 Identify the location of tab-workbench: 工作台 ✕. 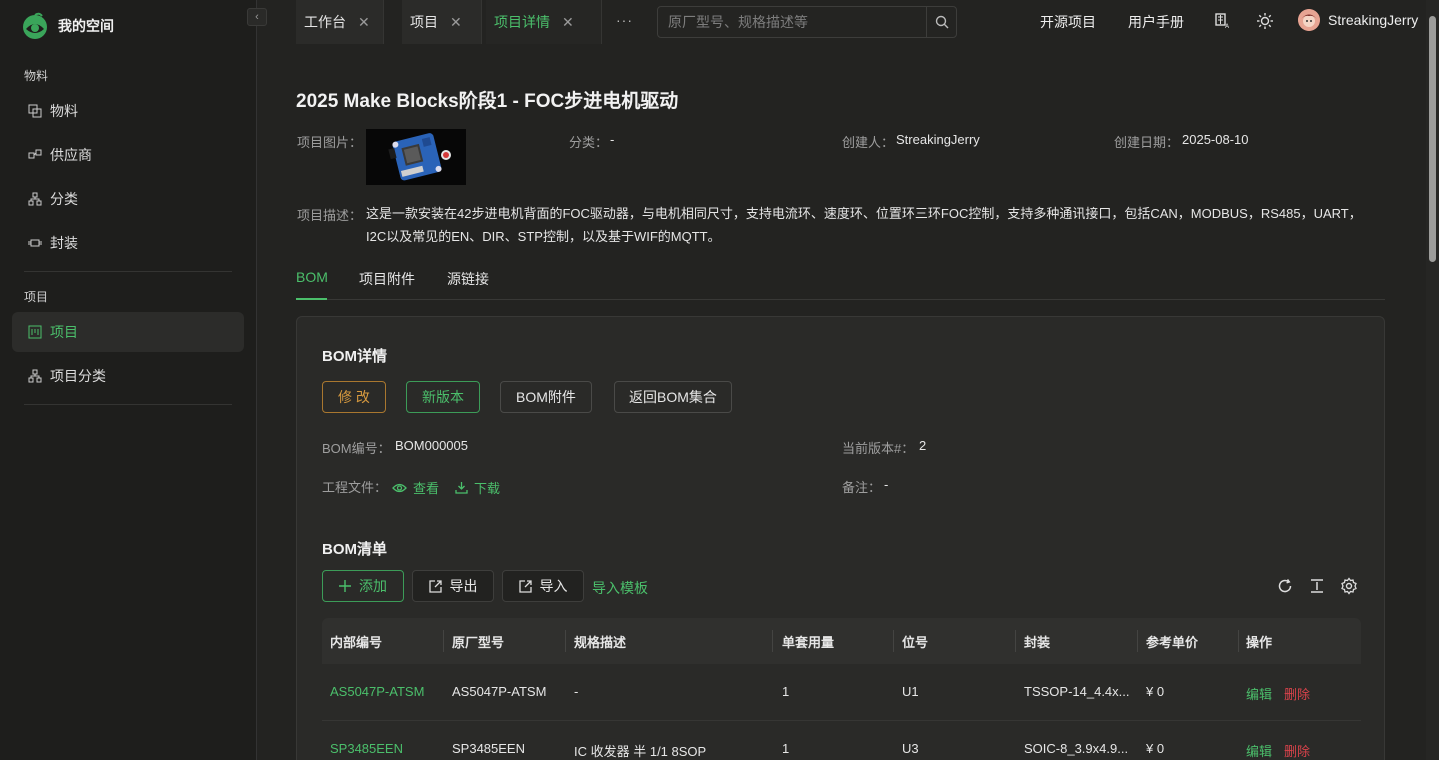
(340, 22).